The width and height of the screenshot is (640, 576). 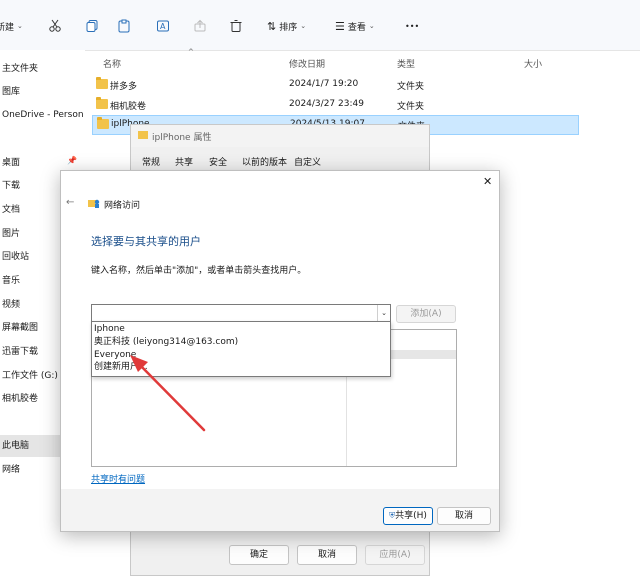 What do you see at coordinates (307, 161) in the screenshot?
I see `tab-customize: 自定义` at bounding box center [307, 161].